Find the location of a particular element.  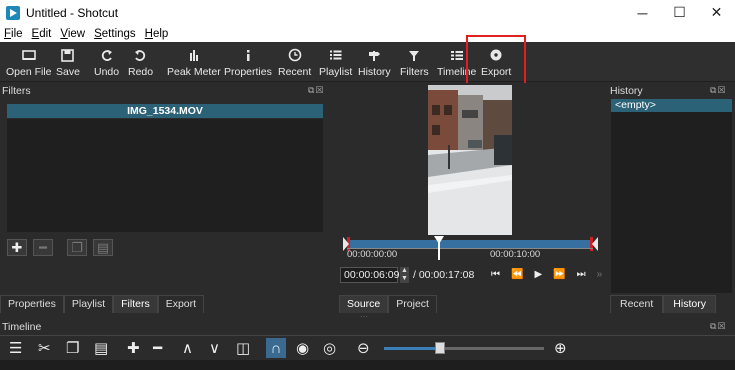

timecode-spinner: ▲ ▼ is located at coordinates (404, 275).